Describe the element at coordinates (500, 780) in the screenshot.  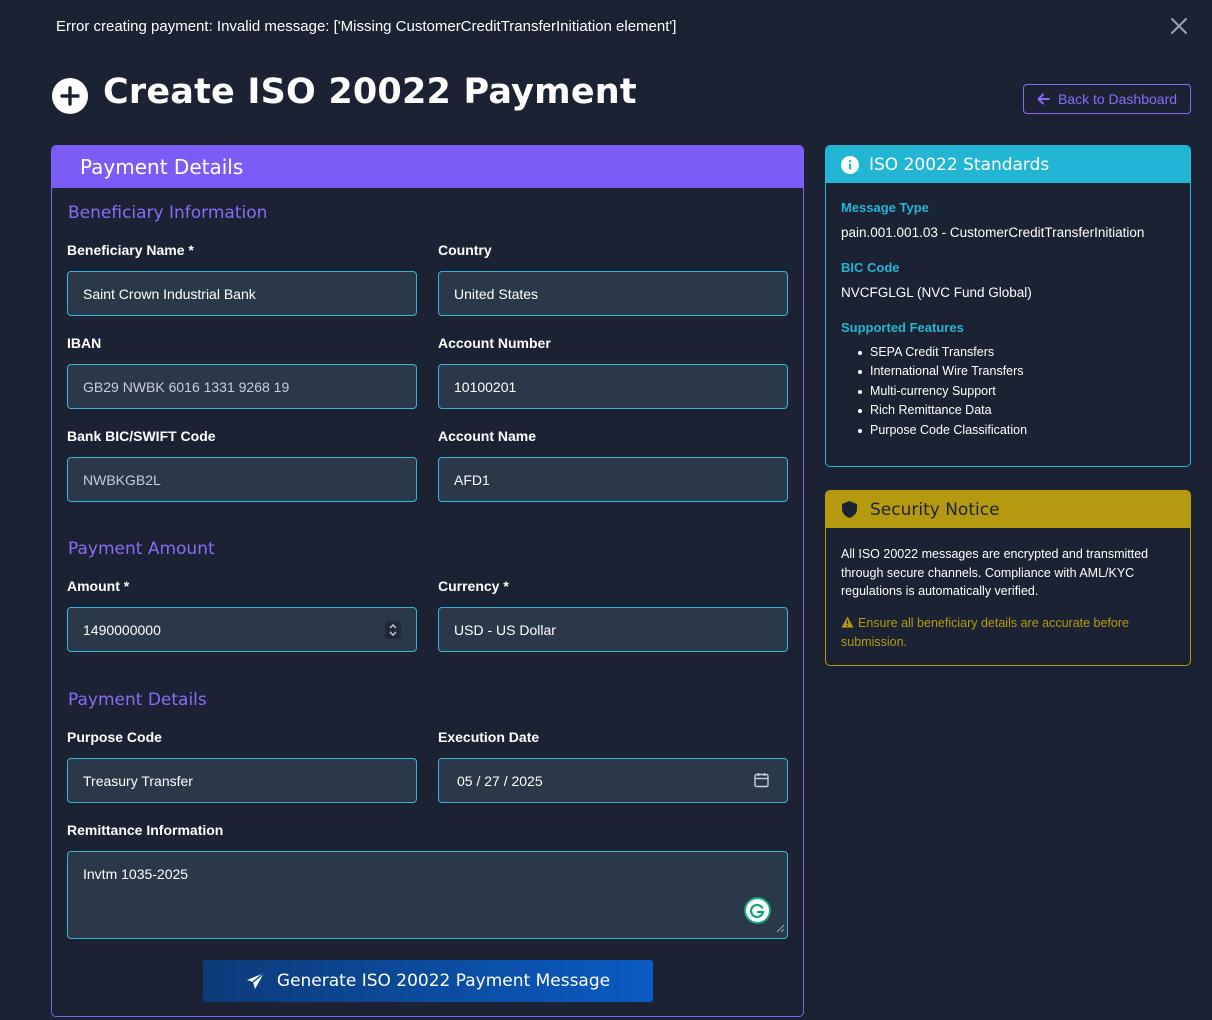
I see `execution-date-value: 05 / 27 / 2025` at that location.